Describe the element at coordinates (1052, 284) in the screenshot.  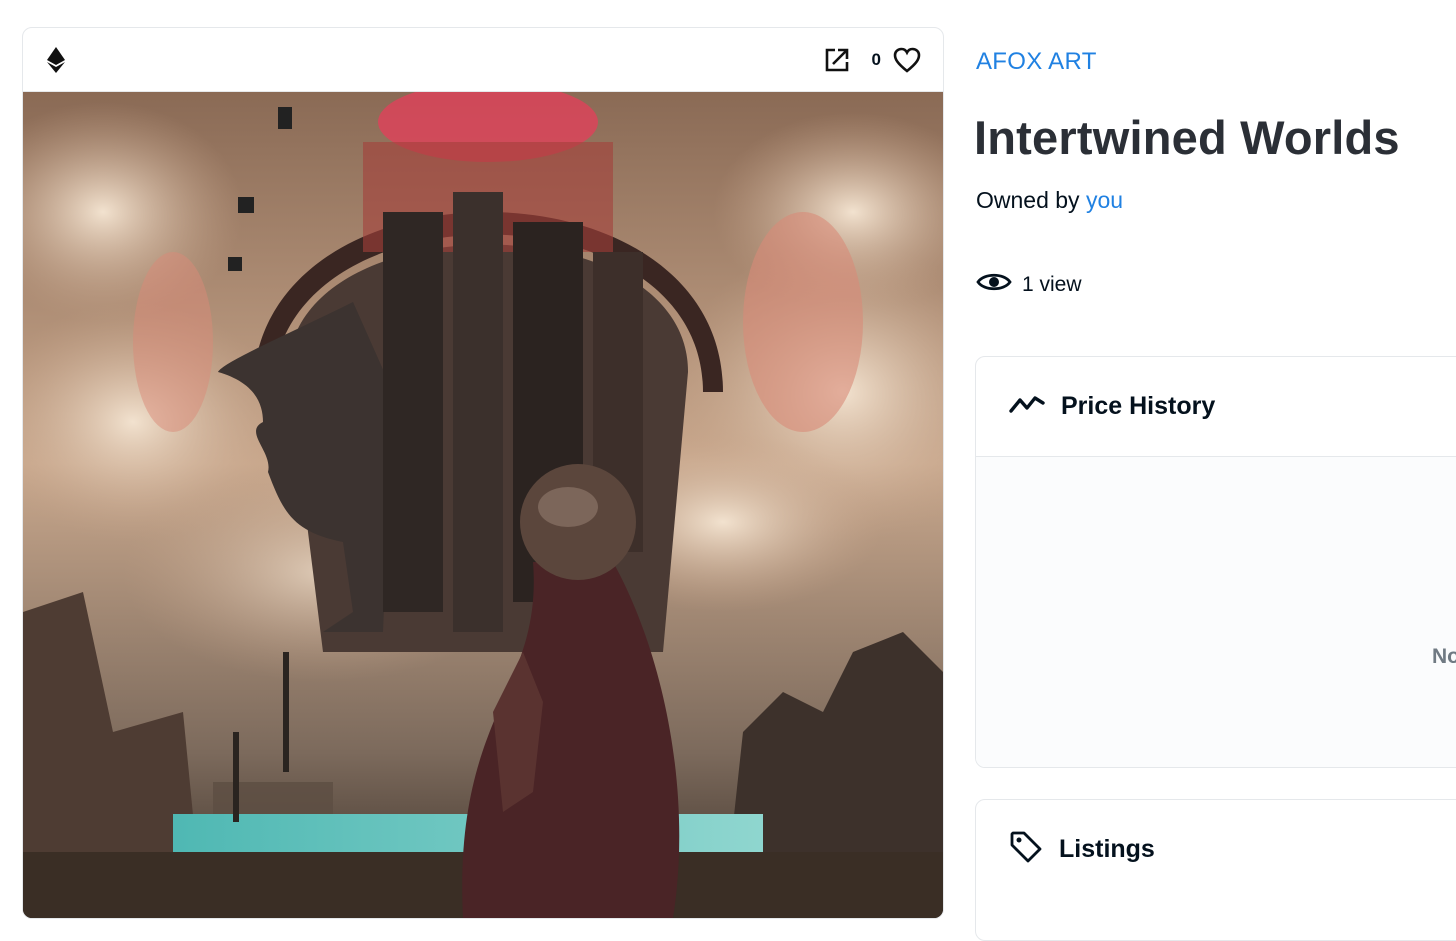
I see `views-text: 1 view` at that location.